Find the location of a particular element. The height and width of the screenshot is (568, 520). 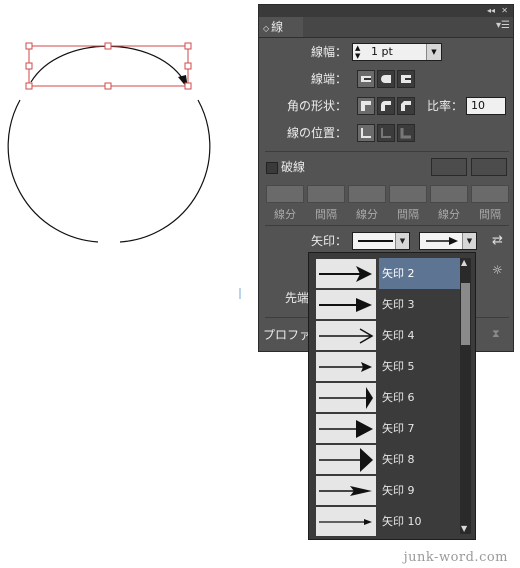

arrowheads-label: 矢印： is located at coordinates (328, 241).